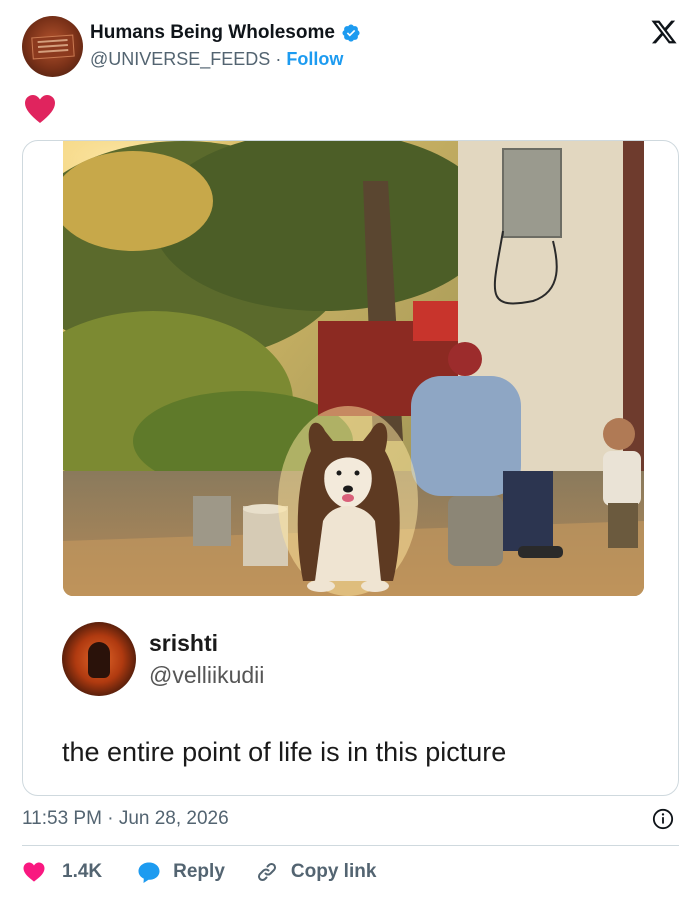 The image size is (700, 898). Describe the element at coordinates (40, 109) in the screenshot. I see `heart-icon` at that location.